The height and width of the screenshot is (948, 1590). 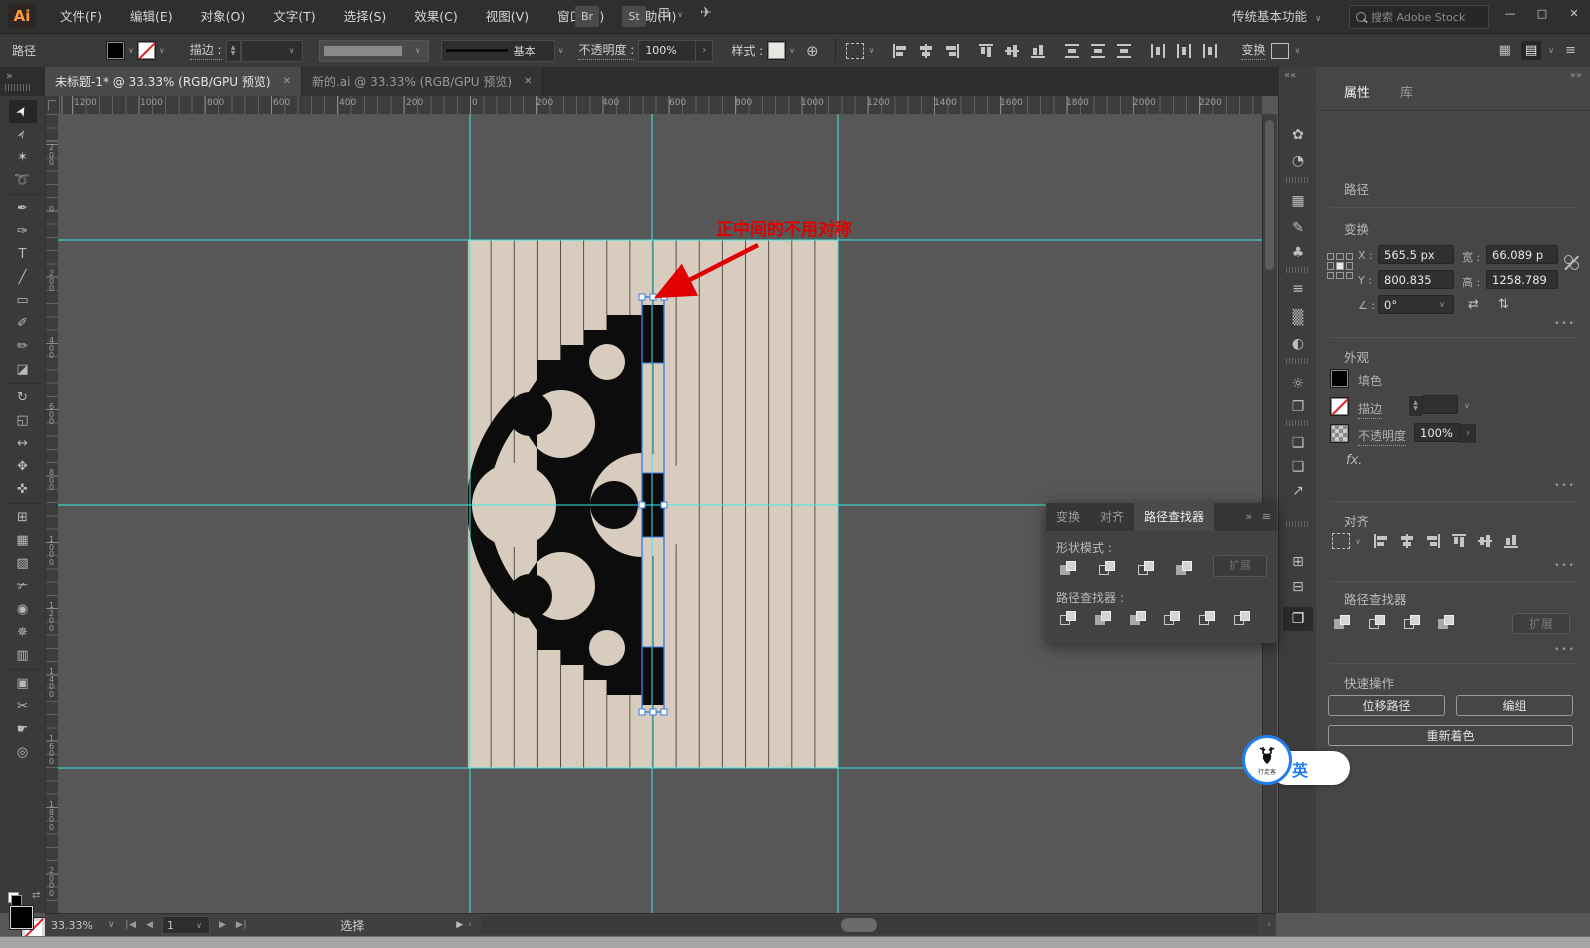 What do you see at coordinates (1298, 467) in the screenshot?
I see `dock-panel-icon: ❑` at bounding box center [1298, 467].